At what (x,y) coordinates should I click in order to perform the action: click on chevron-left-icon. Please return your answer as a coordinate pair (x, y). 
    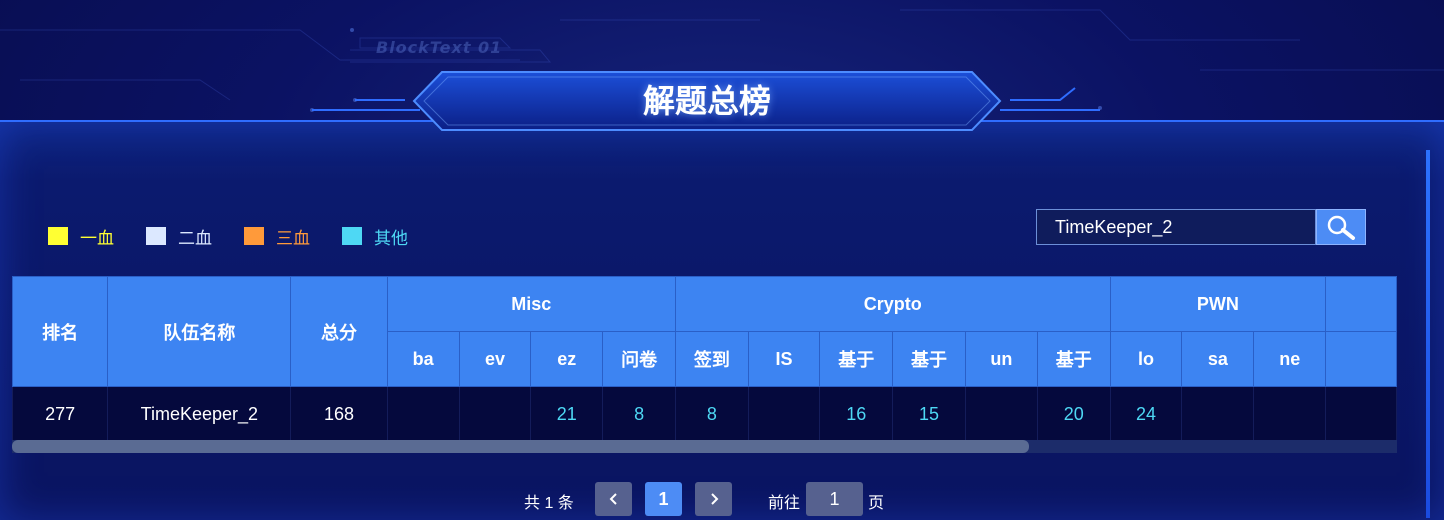
    Looking at the image, I should click on (613, 499).